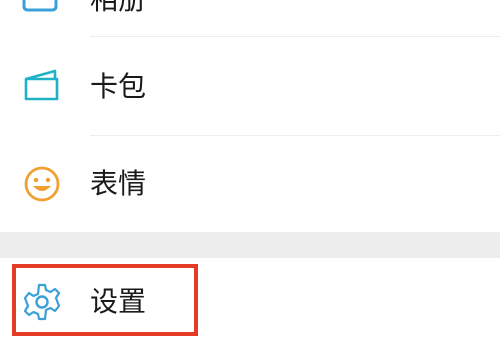  Describe the element at coordinates (40, 6) in the screenshot. I see `album-icon` at that location.